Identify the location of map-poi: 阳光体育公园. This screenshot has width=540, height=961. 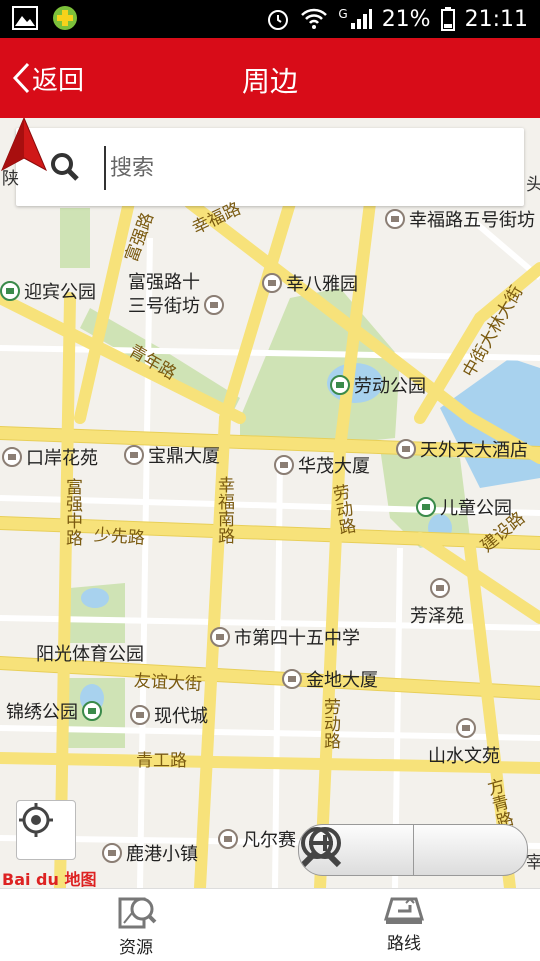
(90, 653).